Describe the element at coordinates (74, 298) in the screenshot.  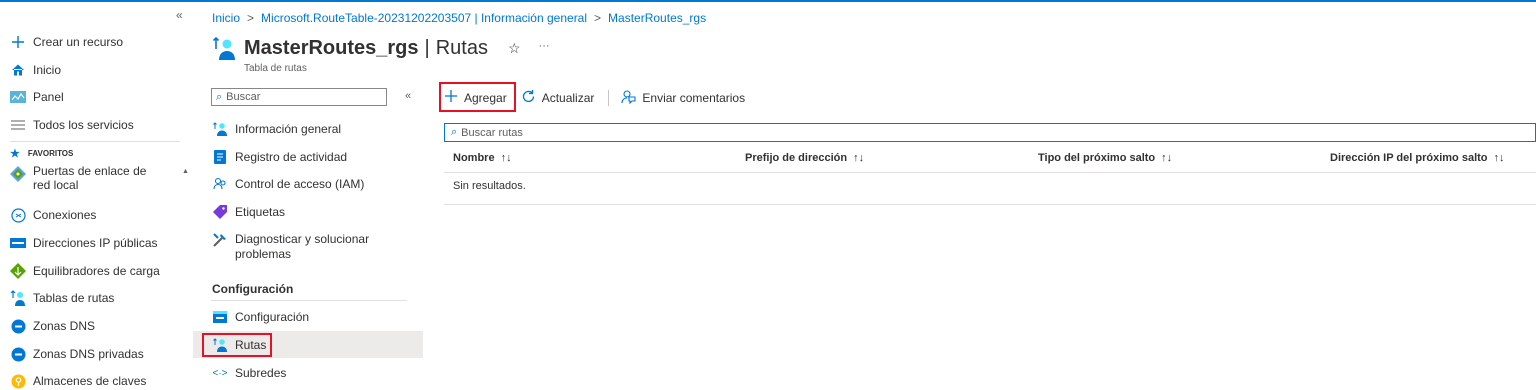
I see `nav-item-label: Tablas de rutas` at that location.